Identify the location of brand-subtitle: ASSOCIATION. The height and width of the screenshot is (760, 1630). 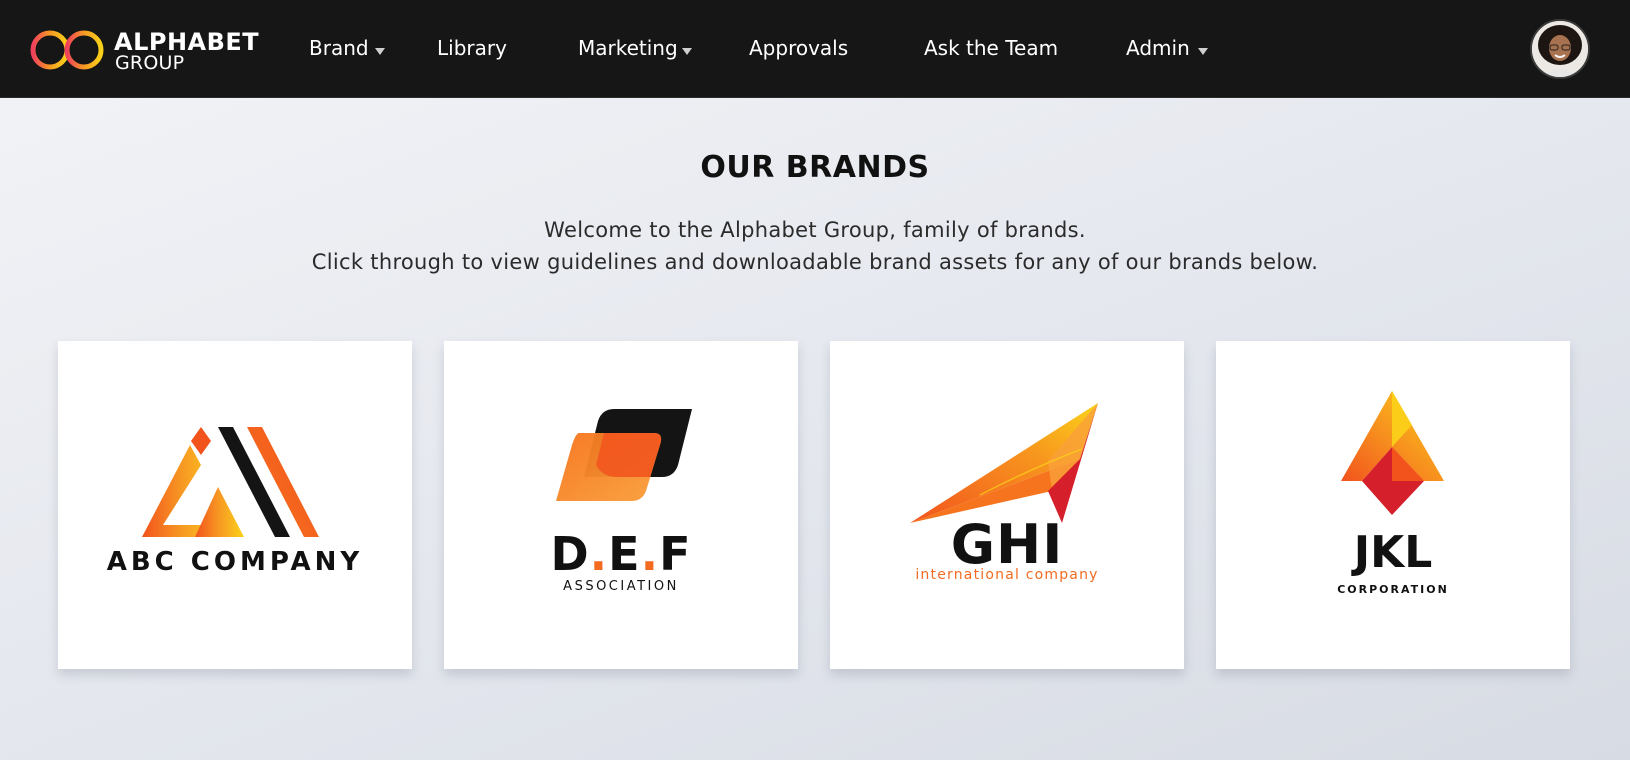
(621, 586).